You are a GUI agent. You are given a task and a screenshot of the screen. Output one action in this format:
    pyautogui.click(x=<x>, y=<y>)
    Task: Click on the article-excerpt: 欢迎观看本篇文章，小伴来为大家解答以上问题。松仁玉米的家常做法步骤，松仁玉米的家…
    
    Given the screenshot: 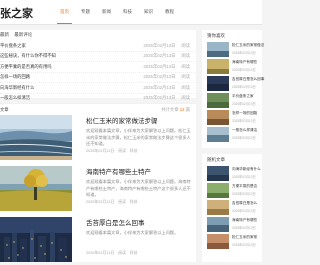 What is the action you would take?
    pyautogui.click(x=138, y=137)
    